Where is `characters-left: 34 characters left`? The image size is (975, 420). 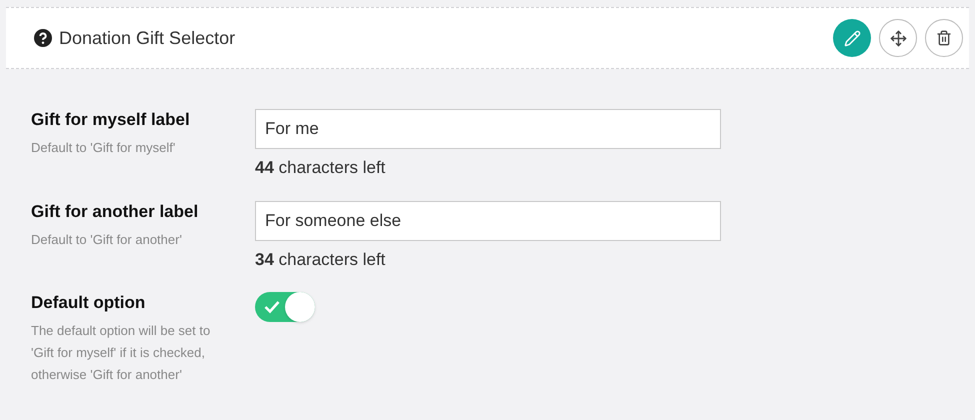 characters-left: 34 characters left is located at coordinates (320, 259).